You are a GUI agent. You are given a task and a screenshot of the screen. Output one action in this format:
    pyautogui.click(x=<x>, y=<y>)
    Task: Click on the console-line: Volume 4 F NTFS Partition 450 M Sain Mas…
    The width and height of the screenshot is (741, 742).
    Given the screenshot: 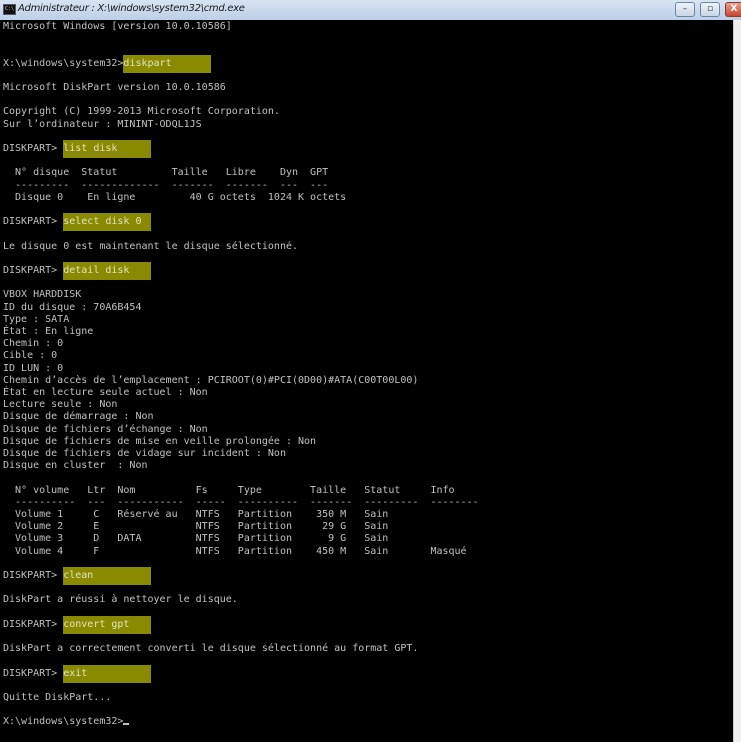 What is the action you would take?
    pyautogui.click(x=235, y=552)
    